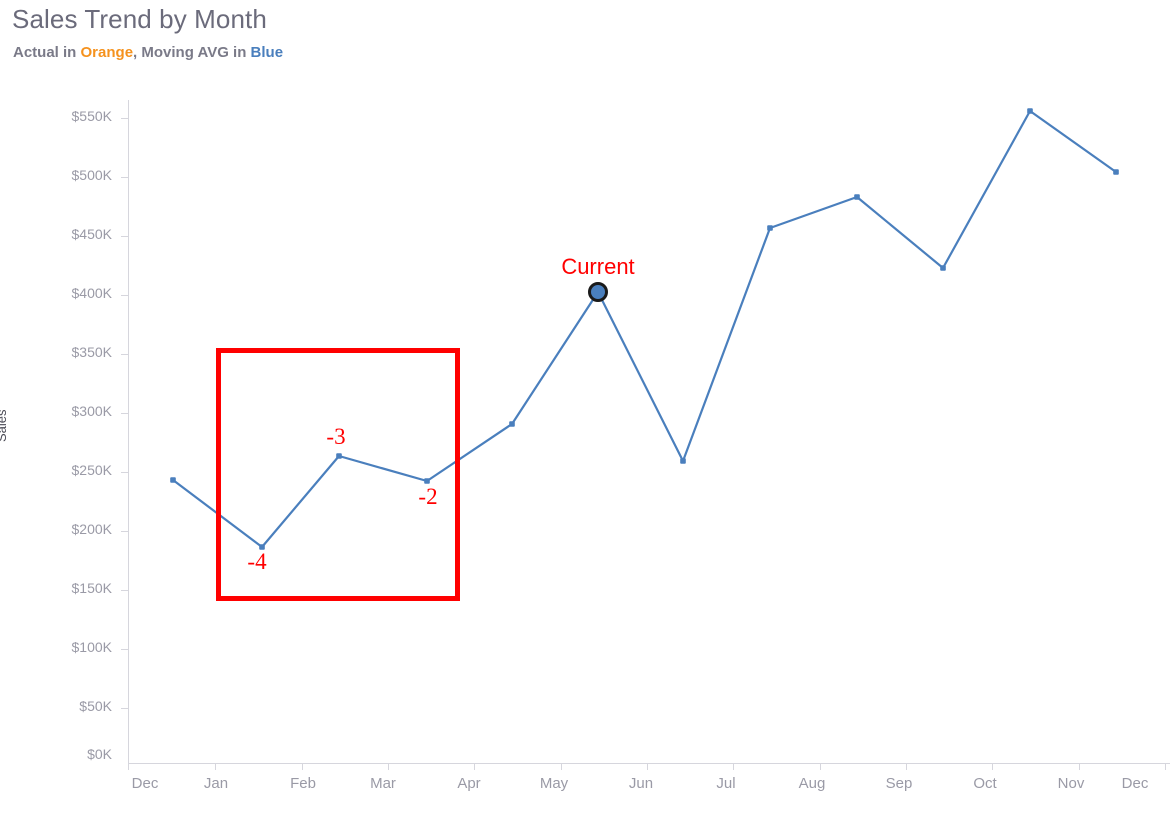 This screenshot has height=816, width=1170. What do you see at coordinates (336, 436) in the screenshot?
I see `annotation-minus-3: -3` at bounding box center [336, 436].